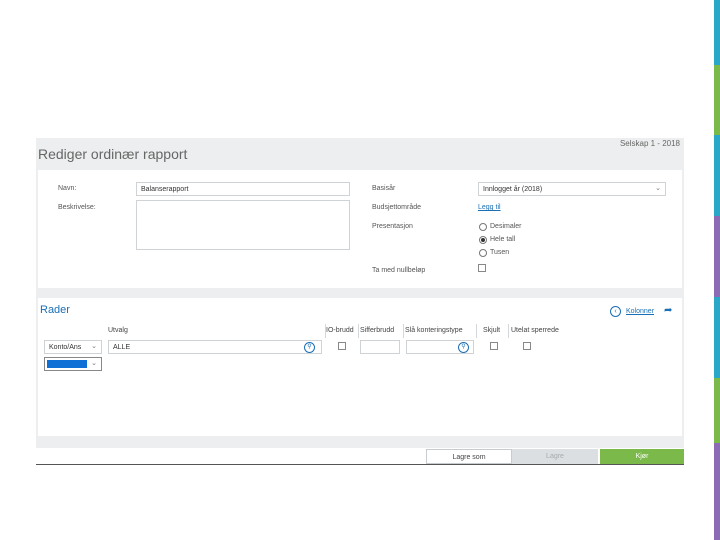 This screenshot has width=720, height=540. I want to click on selected-highlight, so click(67, 364).